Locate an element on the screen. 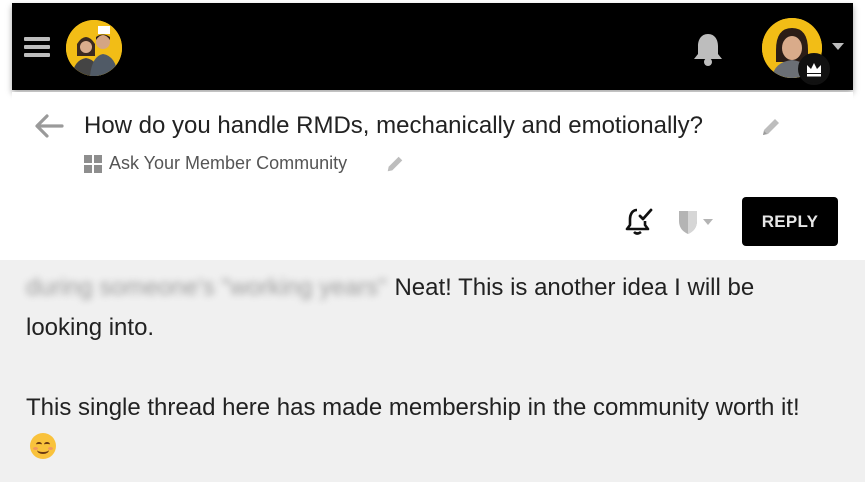 This screenshot has height=482, width=865. shield-dropdown-icon is located at coordinates (698, 222).